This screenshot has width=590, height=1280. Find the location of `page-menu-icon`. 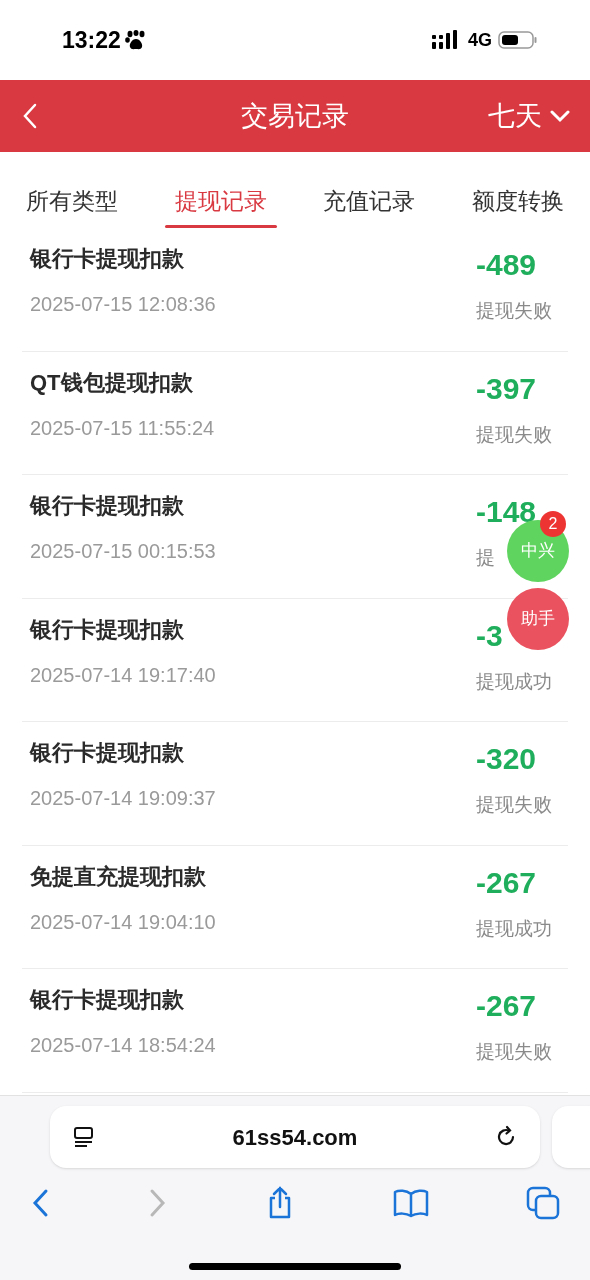

page-menu-icon is located at coordinates (84, 1137).